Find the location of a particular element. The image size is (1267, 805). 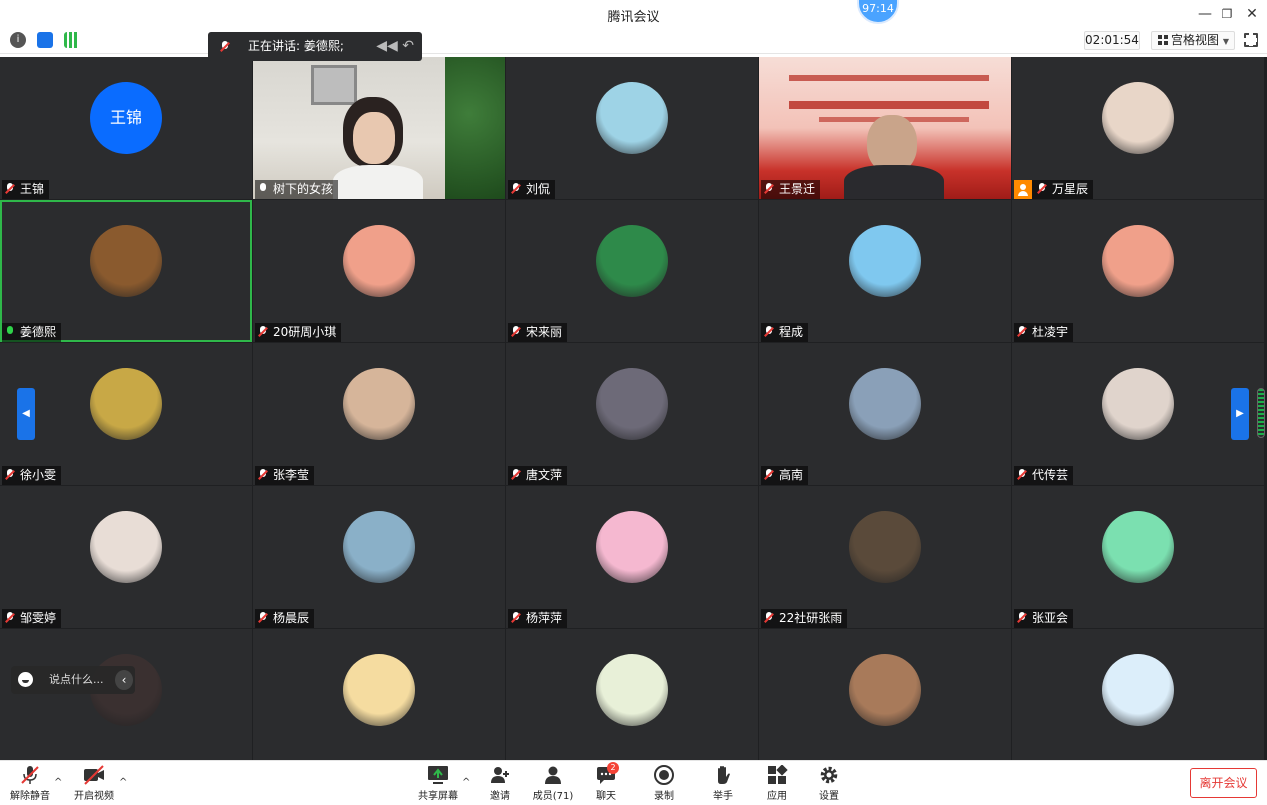

participant-name: 杜凌宇 is located at coordinates (1050, 332).